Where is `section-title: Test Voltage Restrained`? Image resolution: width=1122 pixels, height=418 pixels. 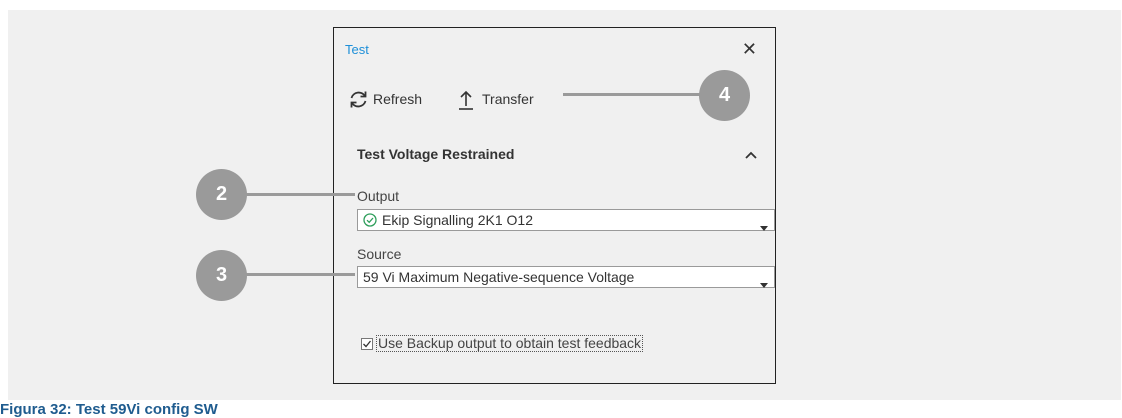
section-title: Test Voltage Restrained is located at coordinates (436, 154).